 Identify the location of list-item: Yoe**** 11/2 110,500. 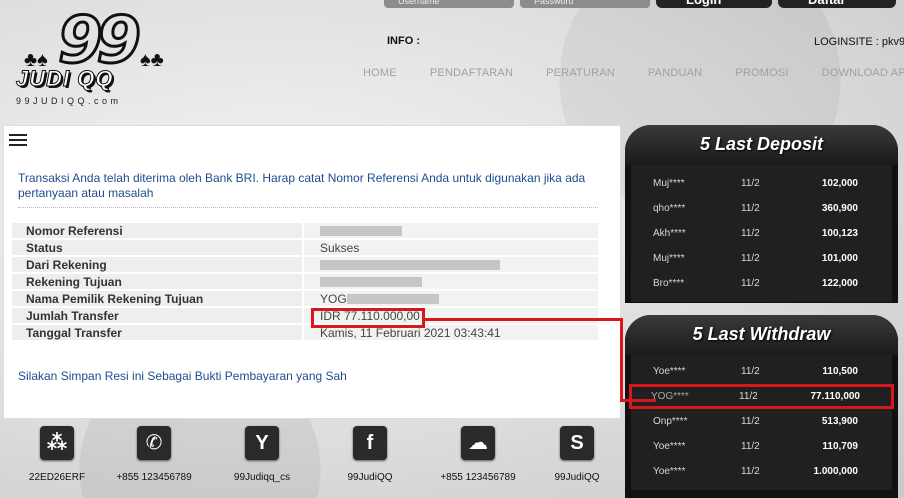
(761, 371).